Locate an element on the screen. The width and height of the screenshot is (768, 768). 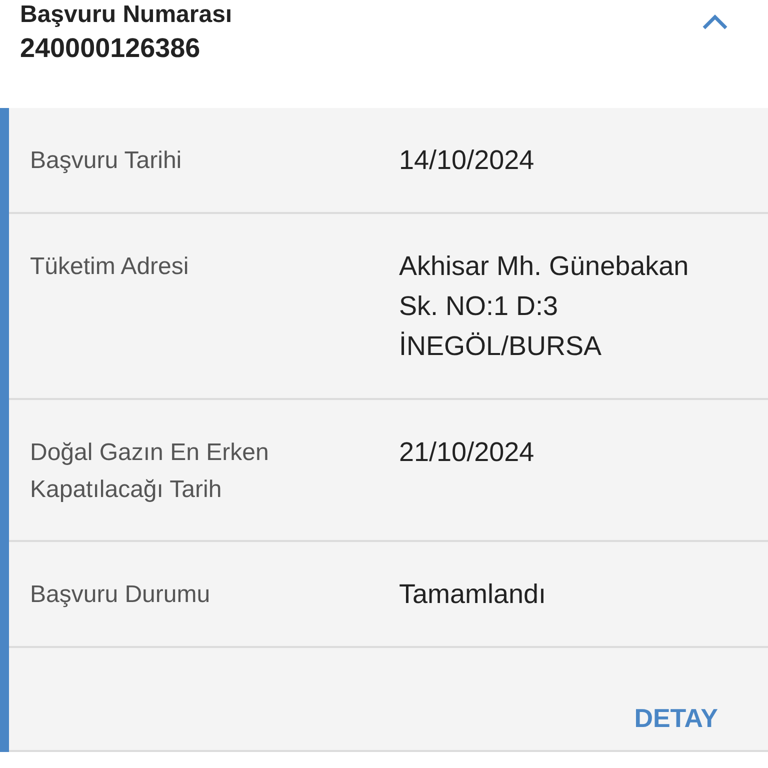
field-label: Tüketim Adresi is located at coordinates (110, 267).